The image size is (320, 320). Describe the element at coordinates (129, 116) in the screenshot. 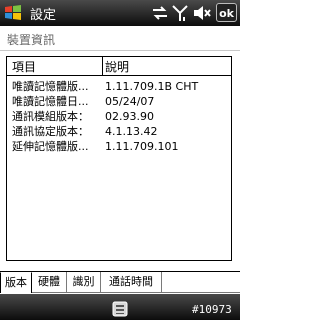

I see `row-item-value: 02.93.90` at that location.